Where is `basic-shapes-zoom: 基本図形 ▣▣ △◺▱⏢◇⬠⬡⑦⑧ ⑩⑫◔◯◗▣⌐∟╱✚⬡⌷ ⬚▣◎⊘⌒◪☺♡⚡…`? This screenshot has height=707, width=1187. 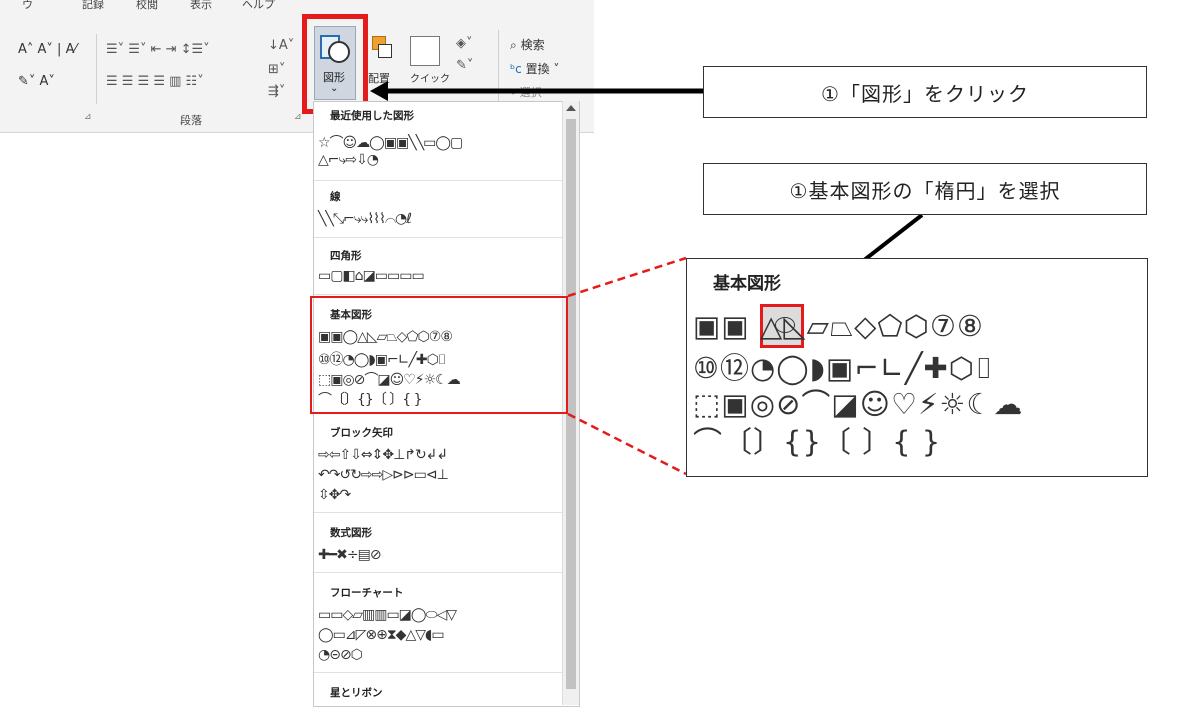
basic-shapes-zoom: 基本図形 ▣▣ △◺▱⏢◇⬠⬡⑦⑧ ⑩⑫◔◯◗▣⌐∟╱✚⬡⌷ ⬚▣◎⊘⌒◪☺♡⚡… is located at coordinates (917, 367).